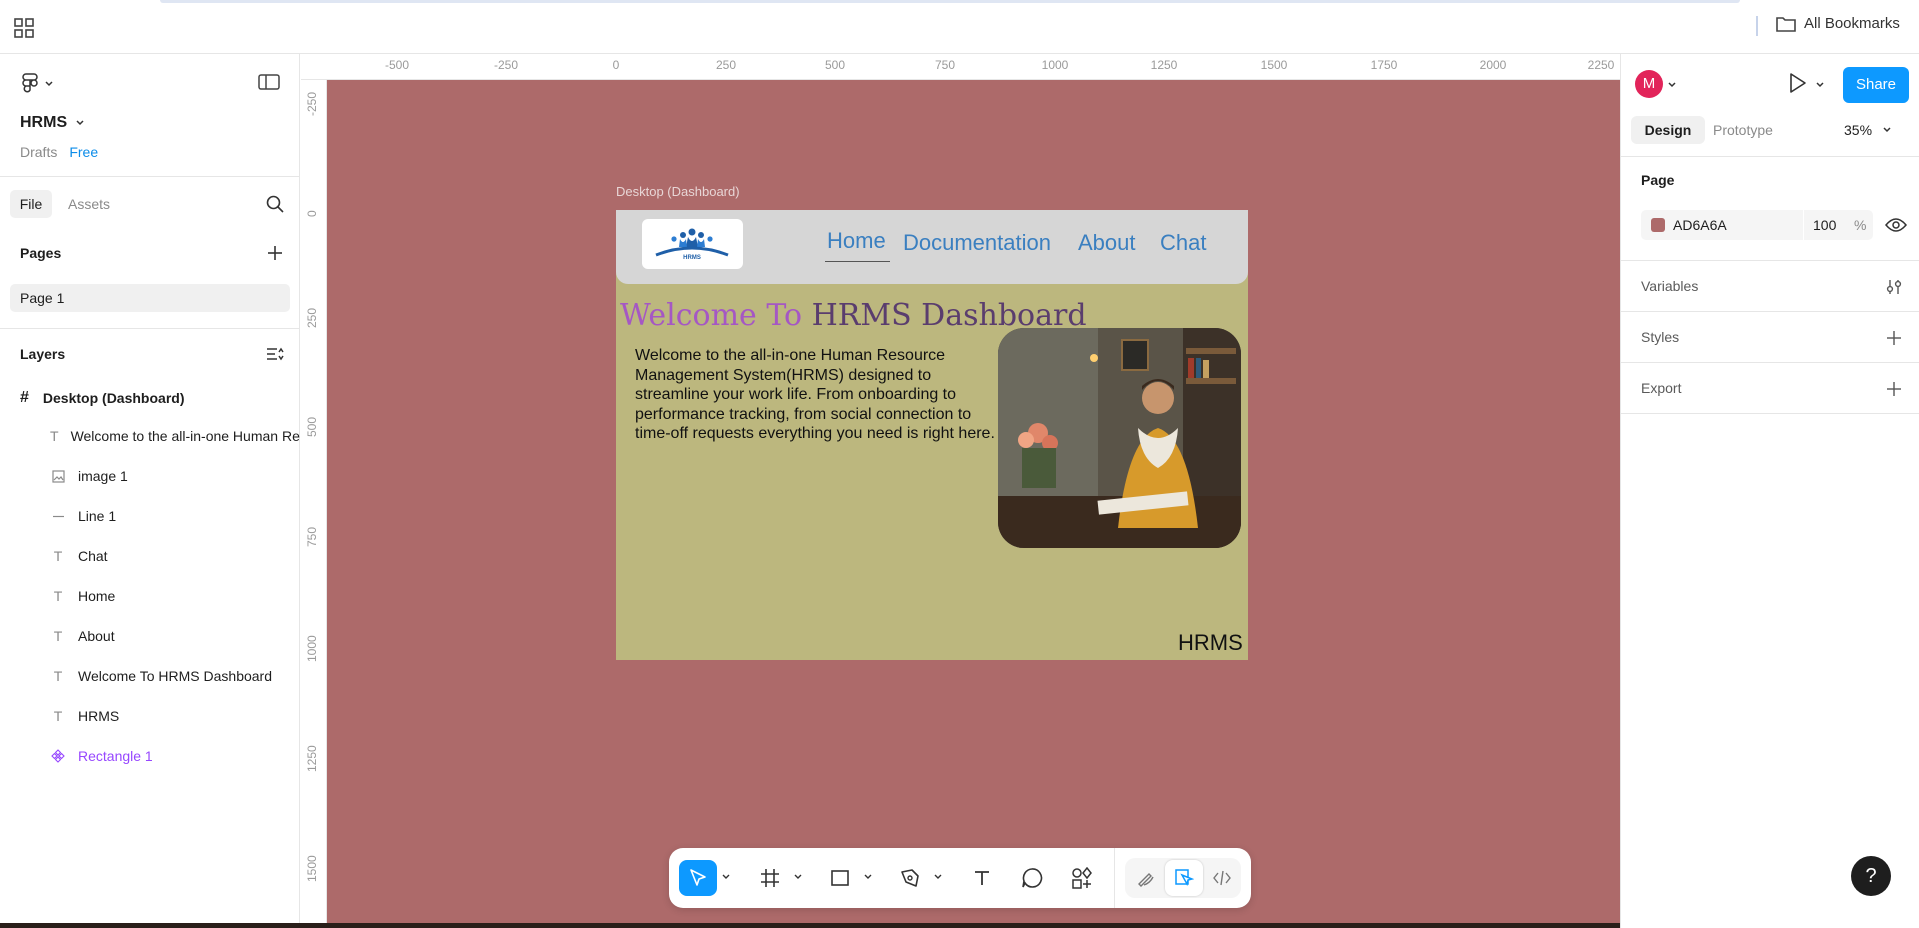  What do you see at coordinates (856, 241) in the screenshot?
I see `frame-nav-home: Home` at bounding box center [856, 241].